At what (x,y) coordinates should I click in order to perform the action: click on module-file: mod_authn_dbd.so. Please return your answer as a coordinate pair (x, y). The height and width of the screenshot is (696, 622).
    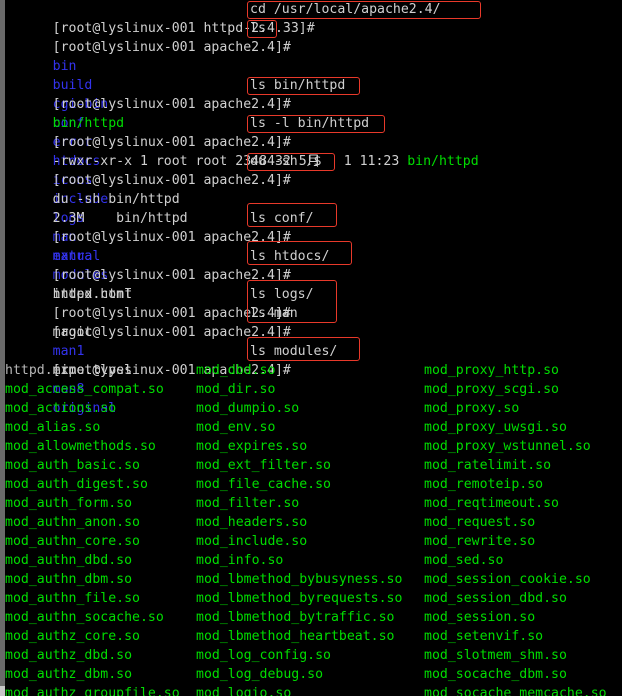
    Looking at the image, I should click on (69, 560).